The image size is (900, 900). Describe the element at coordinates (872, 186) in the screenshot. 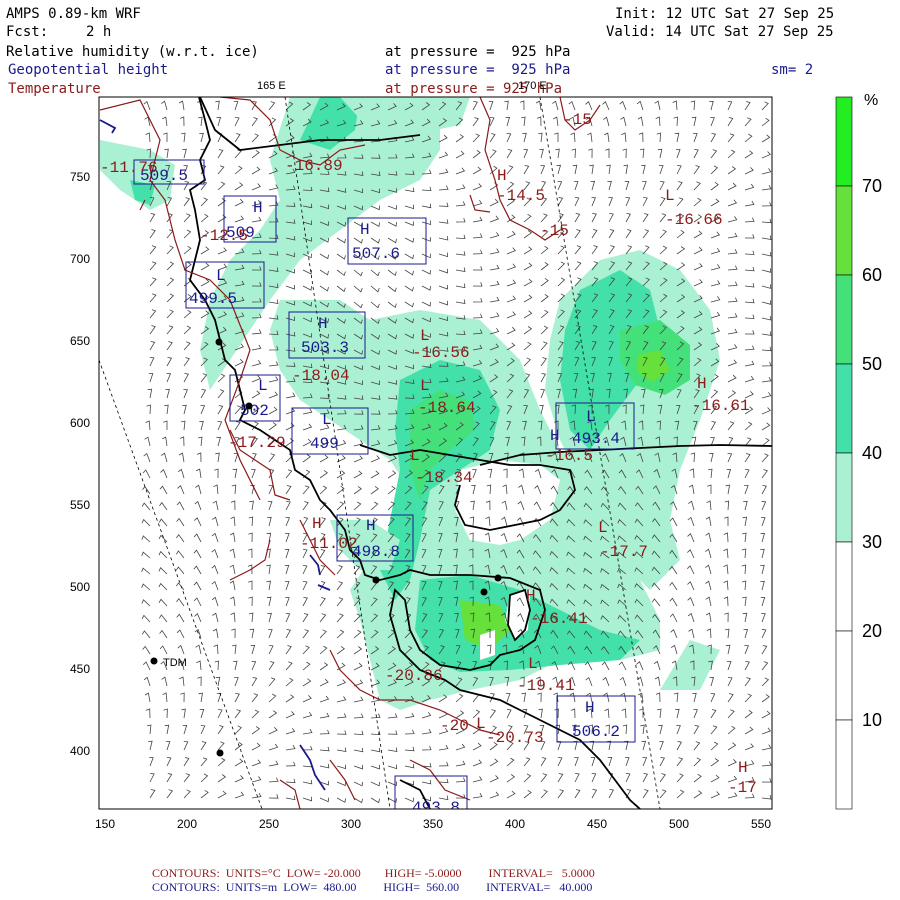

I see `colorbar-tick-label: 70` at that location.